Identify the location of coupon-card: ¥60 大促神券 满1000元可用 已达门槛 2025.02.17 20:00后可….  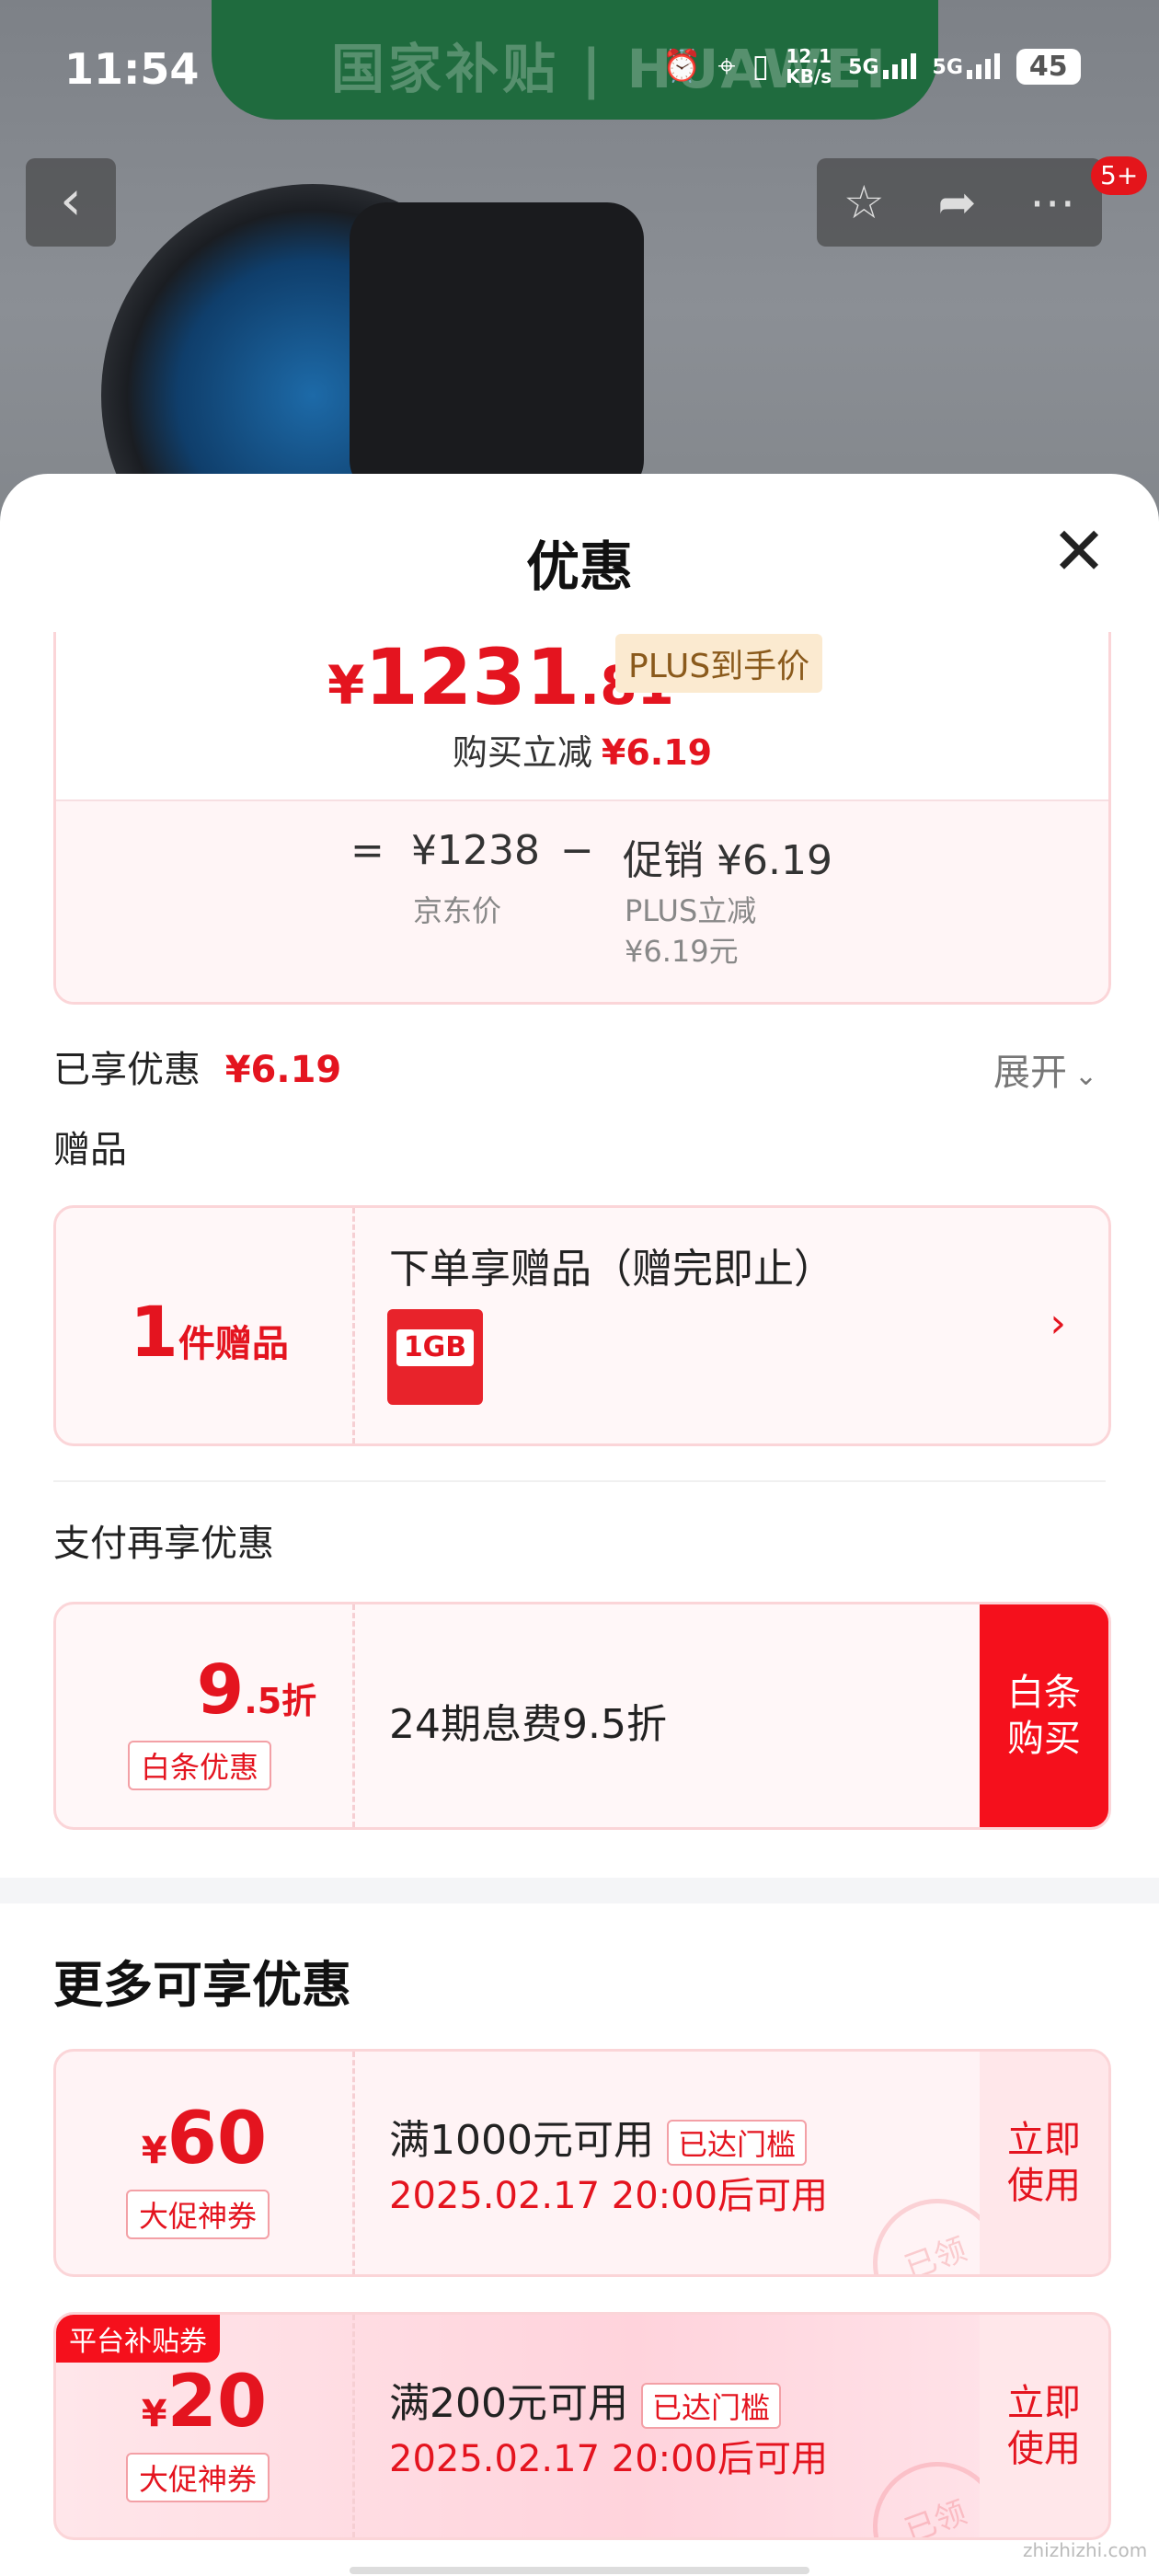
(582, 2163).